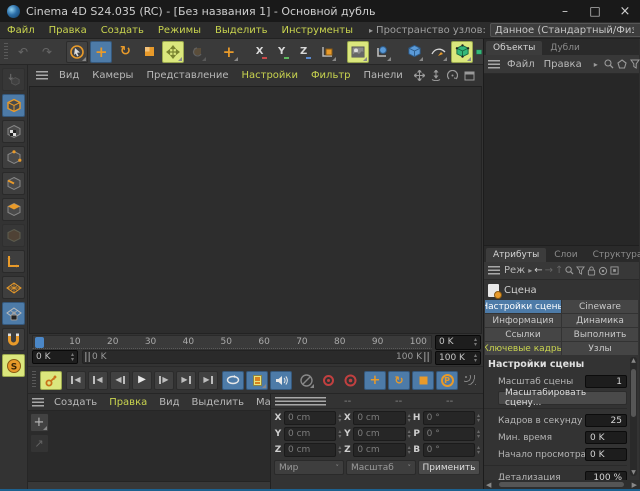 This screenshot has height=491, width=640. I want to click on filter-icon, so click(581, 270).